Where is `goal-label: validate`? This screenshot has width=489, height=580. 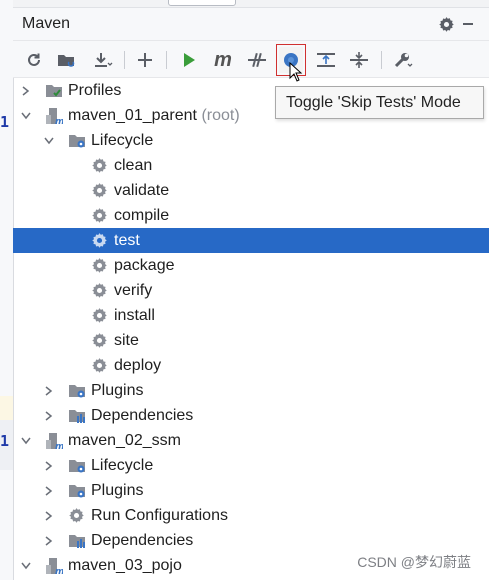
goal-label: validate is located at coordinates (142, 190).